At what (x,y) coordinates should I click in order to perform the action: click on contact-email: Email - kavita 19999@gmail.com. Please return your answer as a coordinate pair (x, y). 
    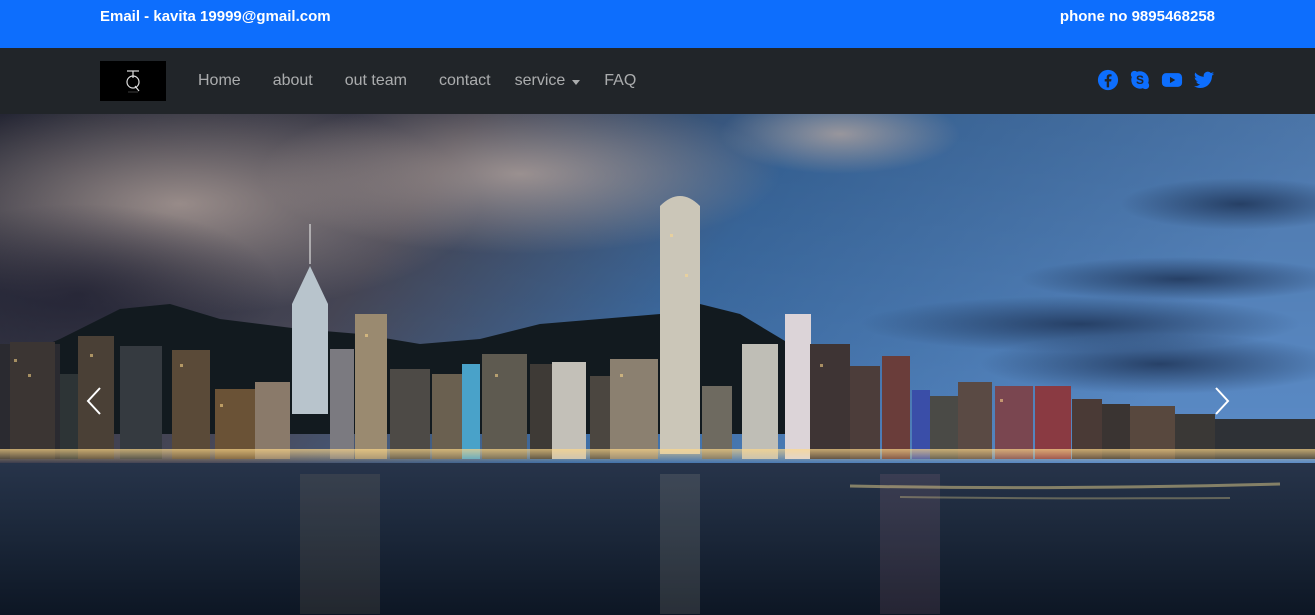
    Looking at the image, I should click on (215, 16).